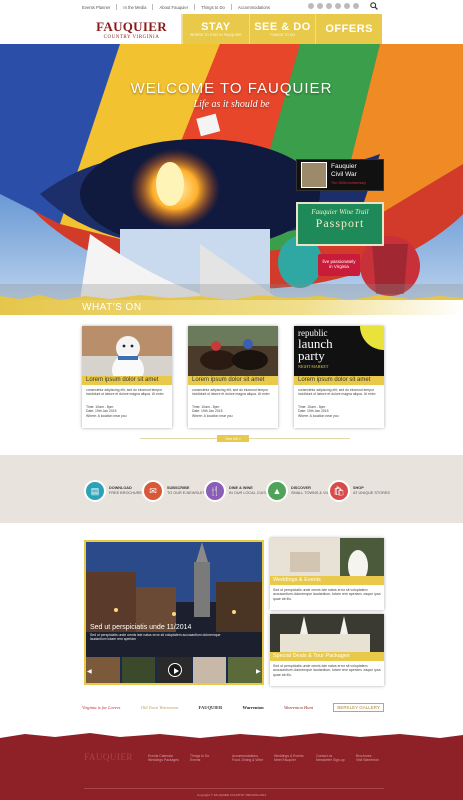  I want to click on feature-title: Special Deals & Tour Packages, so click(327, 656).